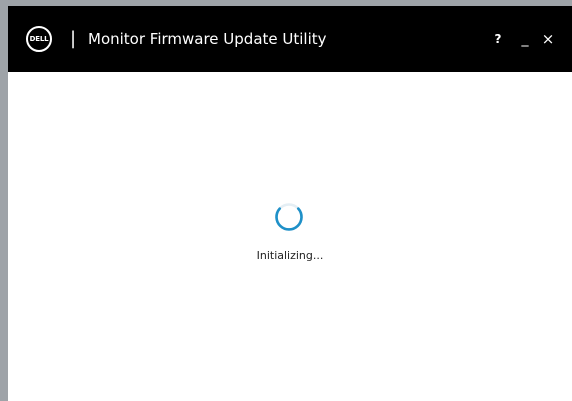 Image resolution: width=572 pixels, height=401 pixels. Describe the element at coordinates (525, 39) in the screenshot. I see `minimize-button: _` at that location.